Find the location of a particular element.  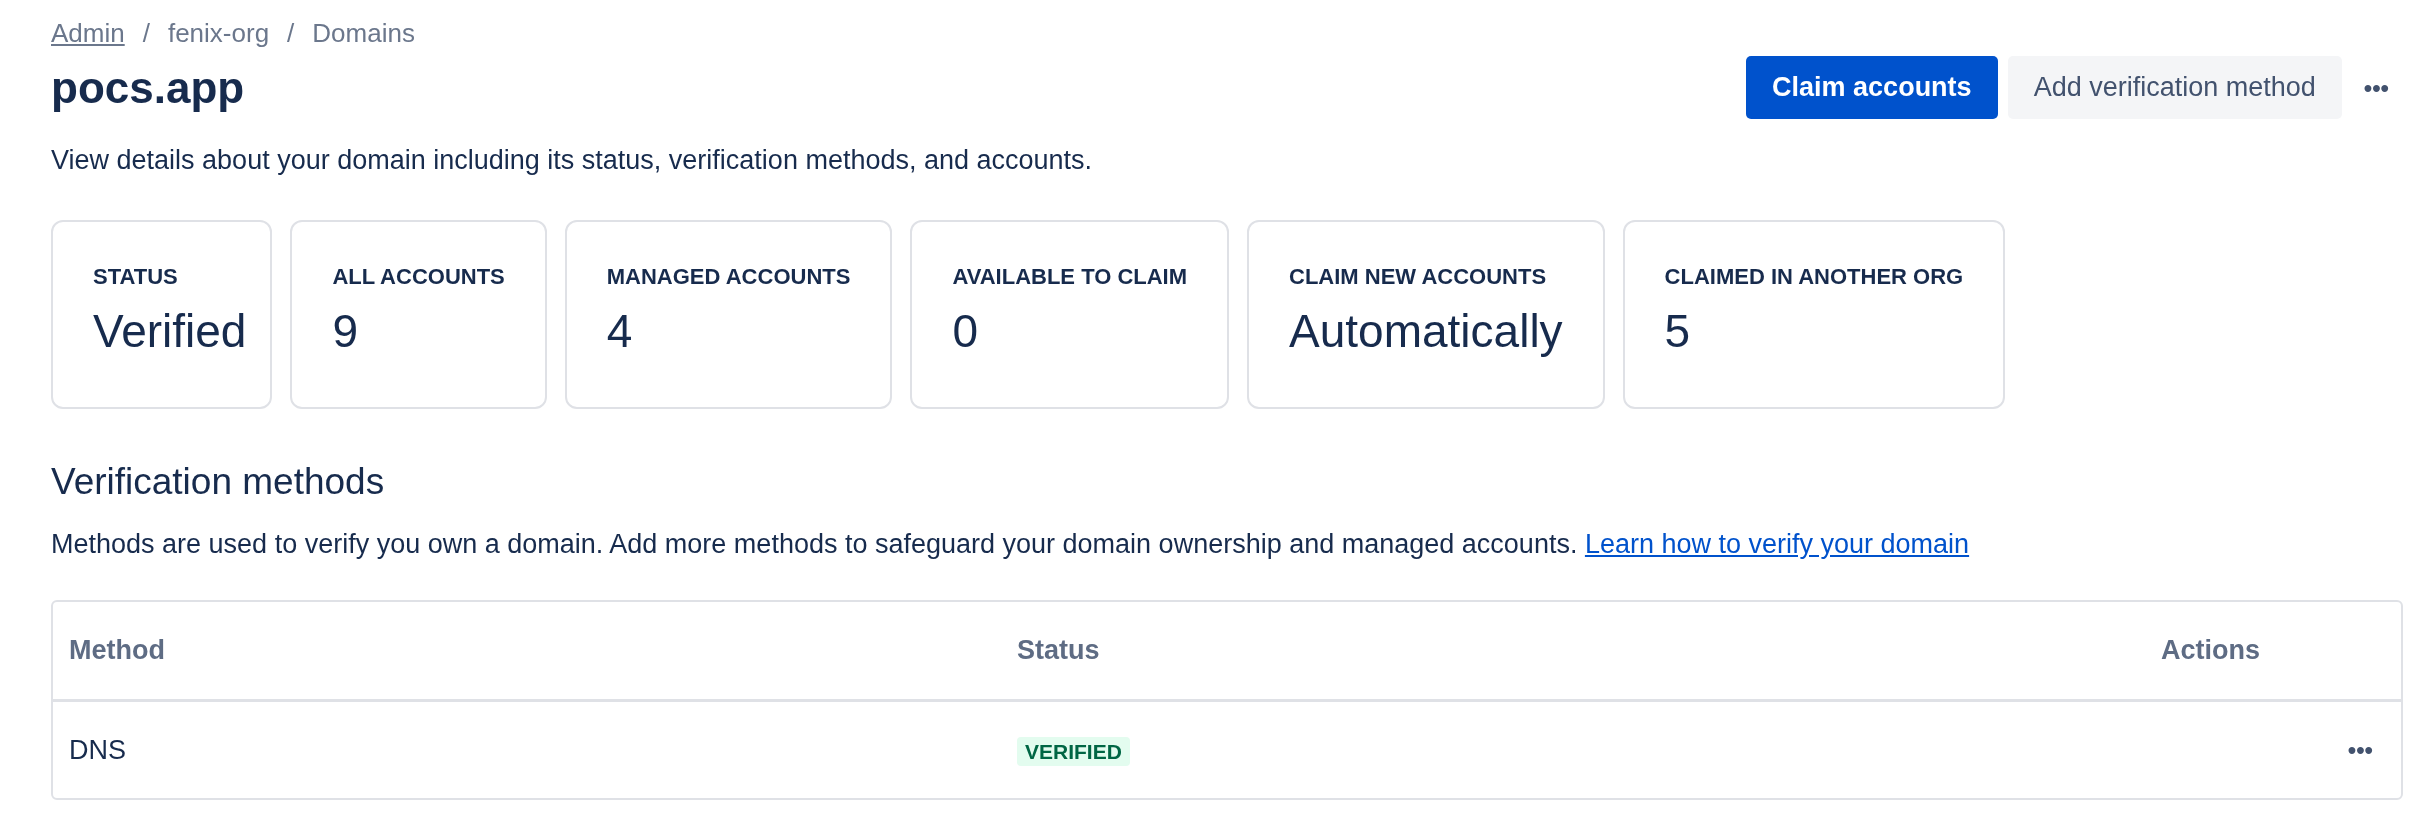

stat-label: ALL ACCOUNTS is located at coordinates (418, 277).